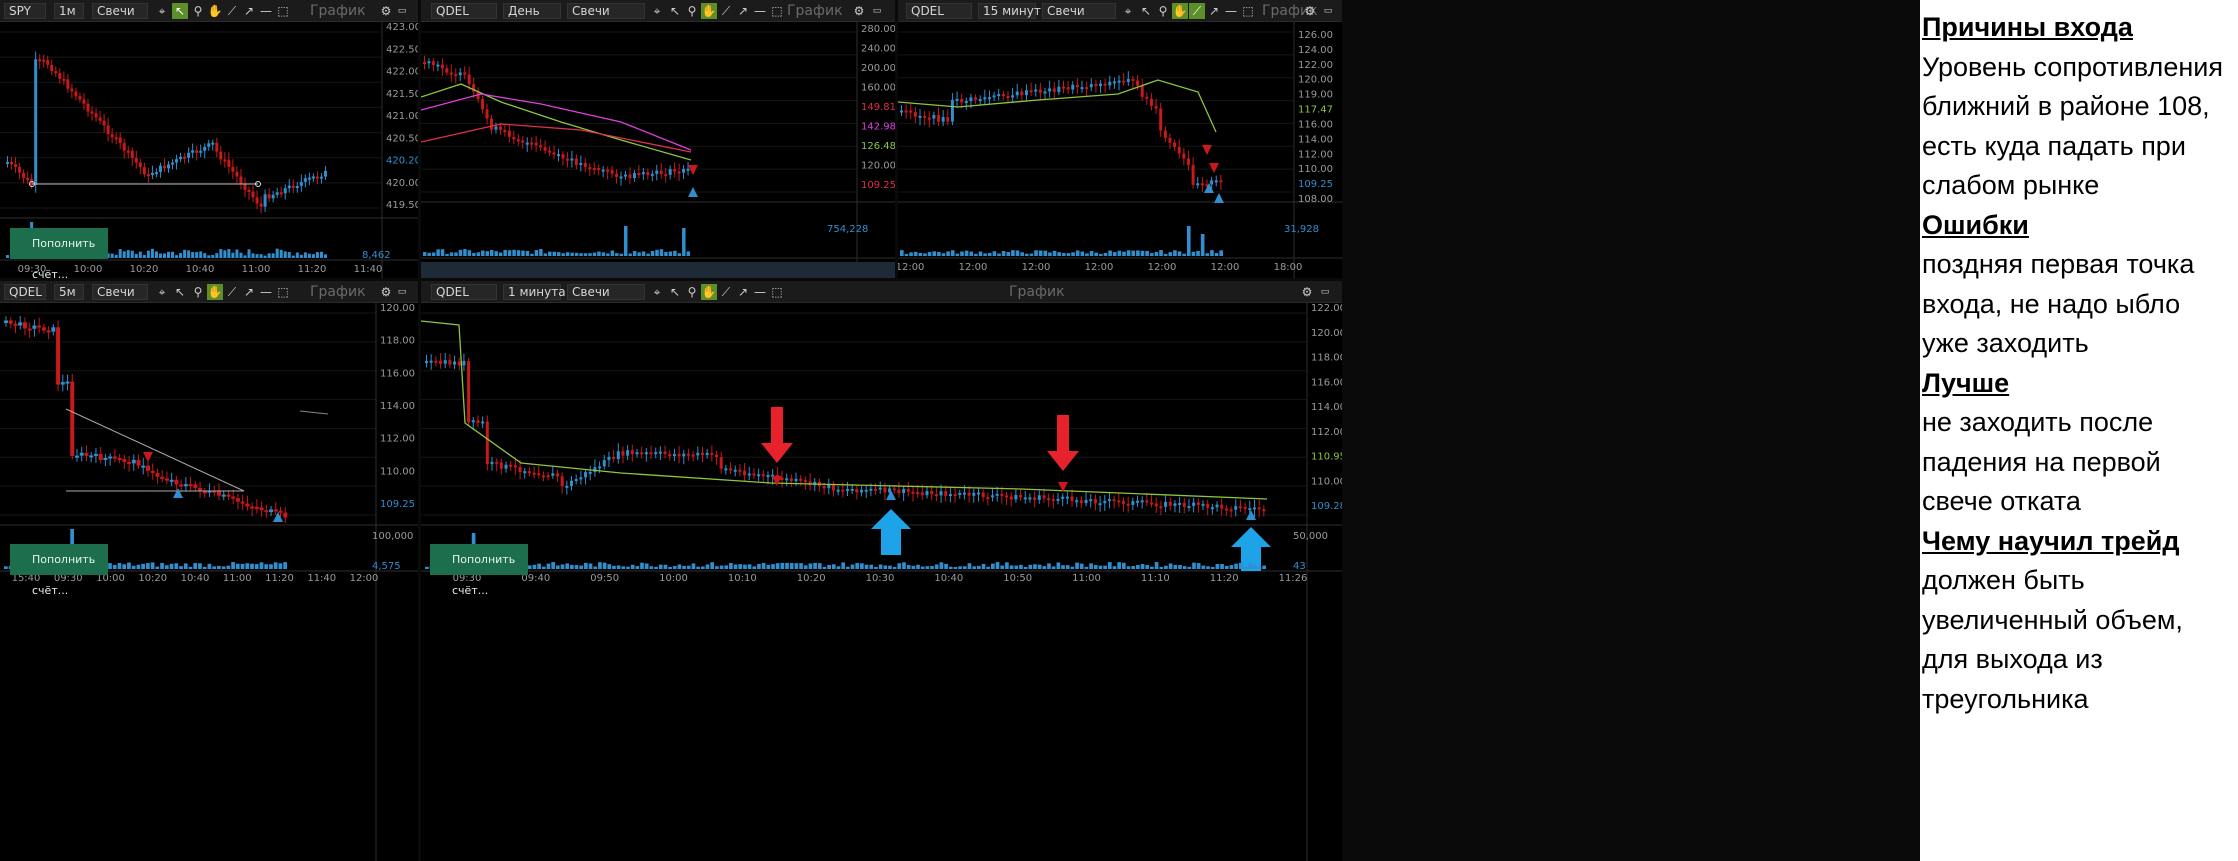 The width and height of the screenshot is (2238, 861). I want to click on interval-select: День, so click(532, 11).